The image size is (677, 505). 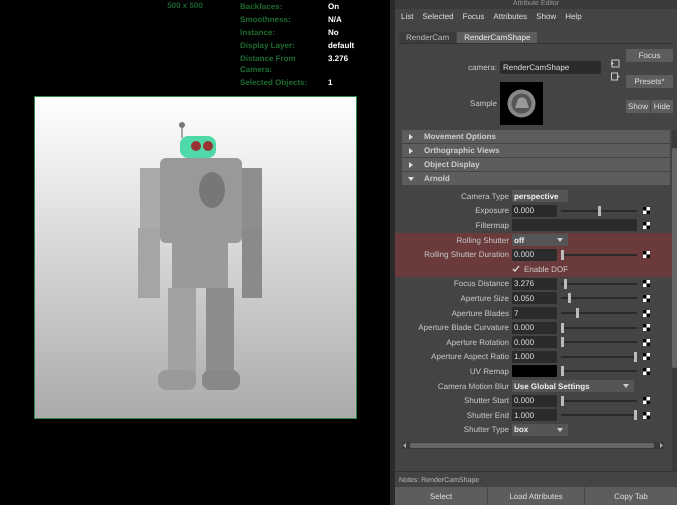 I want to click on attribute-label: Aperture Blade Curvature, so click(x=463, y=327).